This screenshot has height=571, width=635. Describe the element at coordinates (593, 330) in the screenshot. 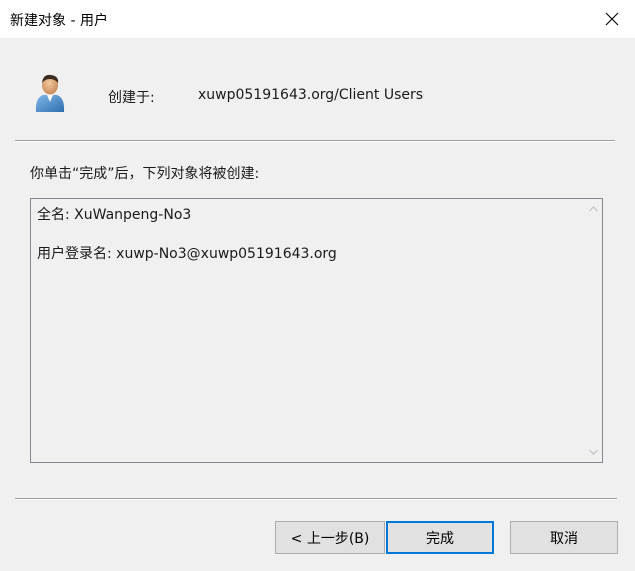

I see `vertical-scrollbar` at that location.